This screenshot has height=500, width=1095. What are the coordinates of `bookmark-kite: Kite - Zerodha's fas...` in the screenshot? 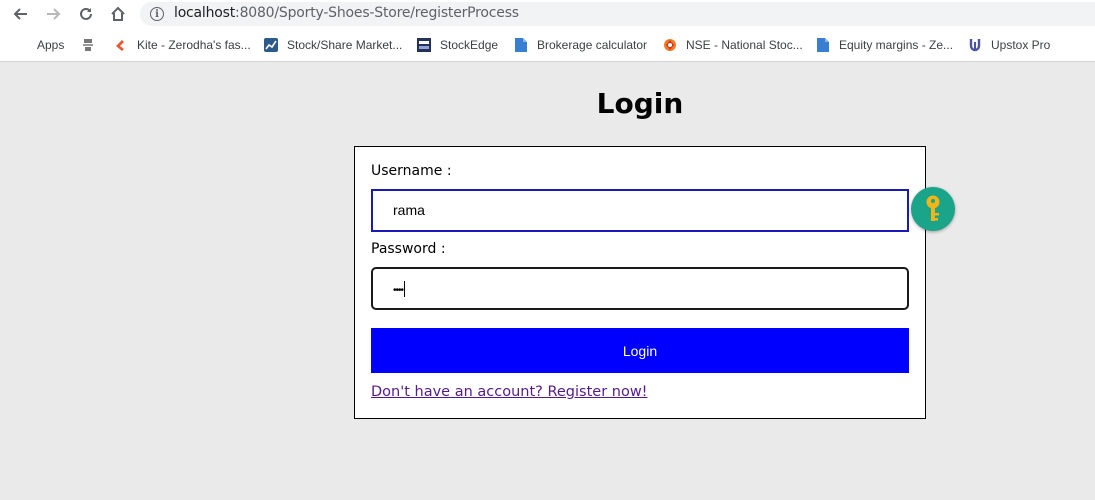 It's located at (182, 45).